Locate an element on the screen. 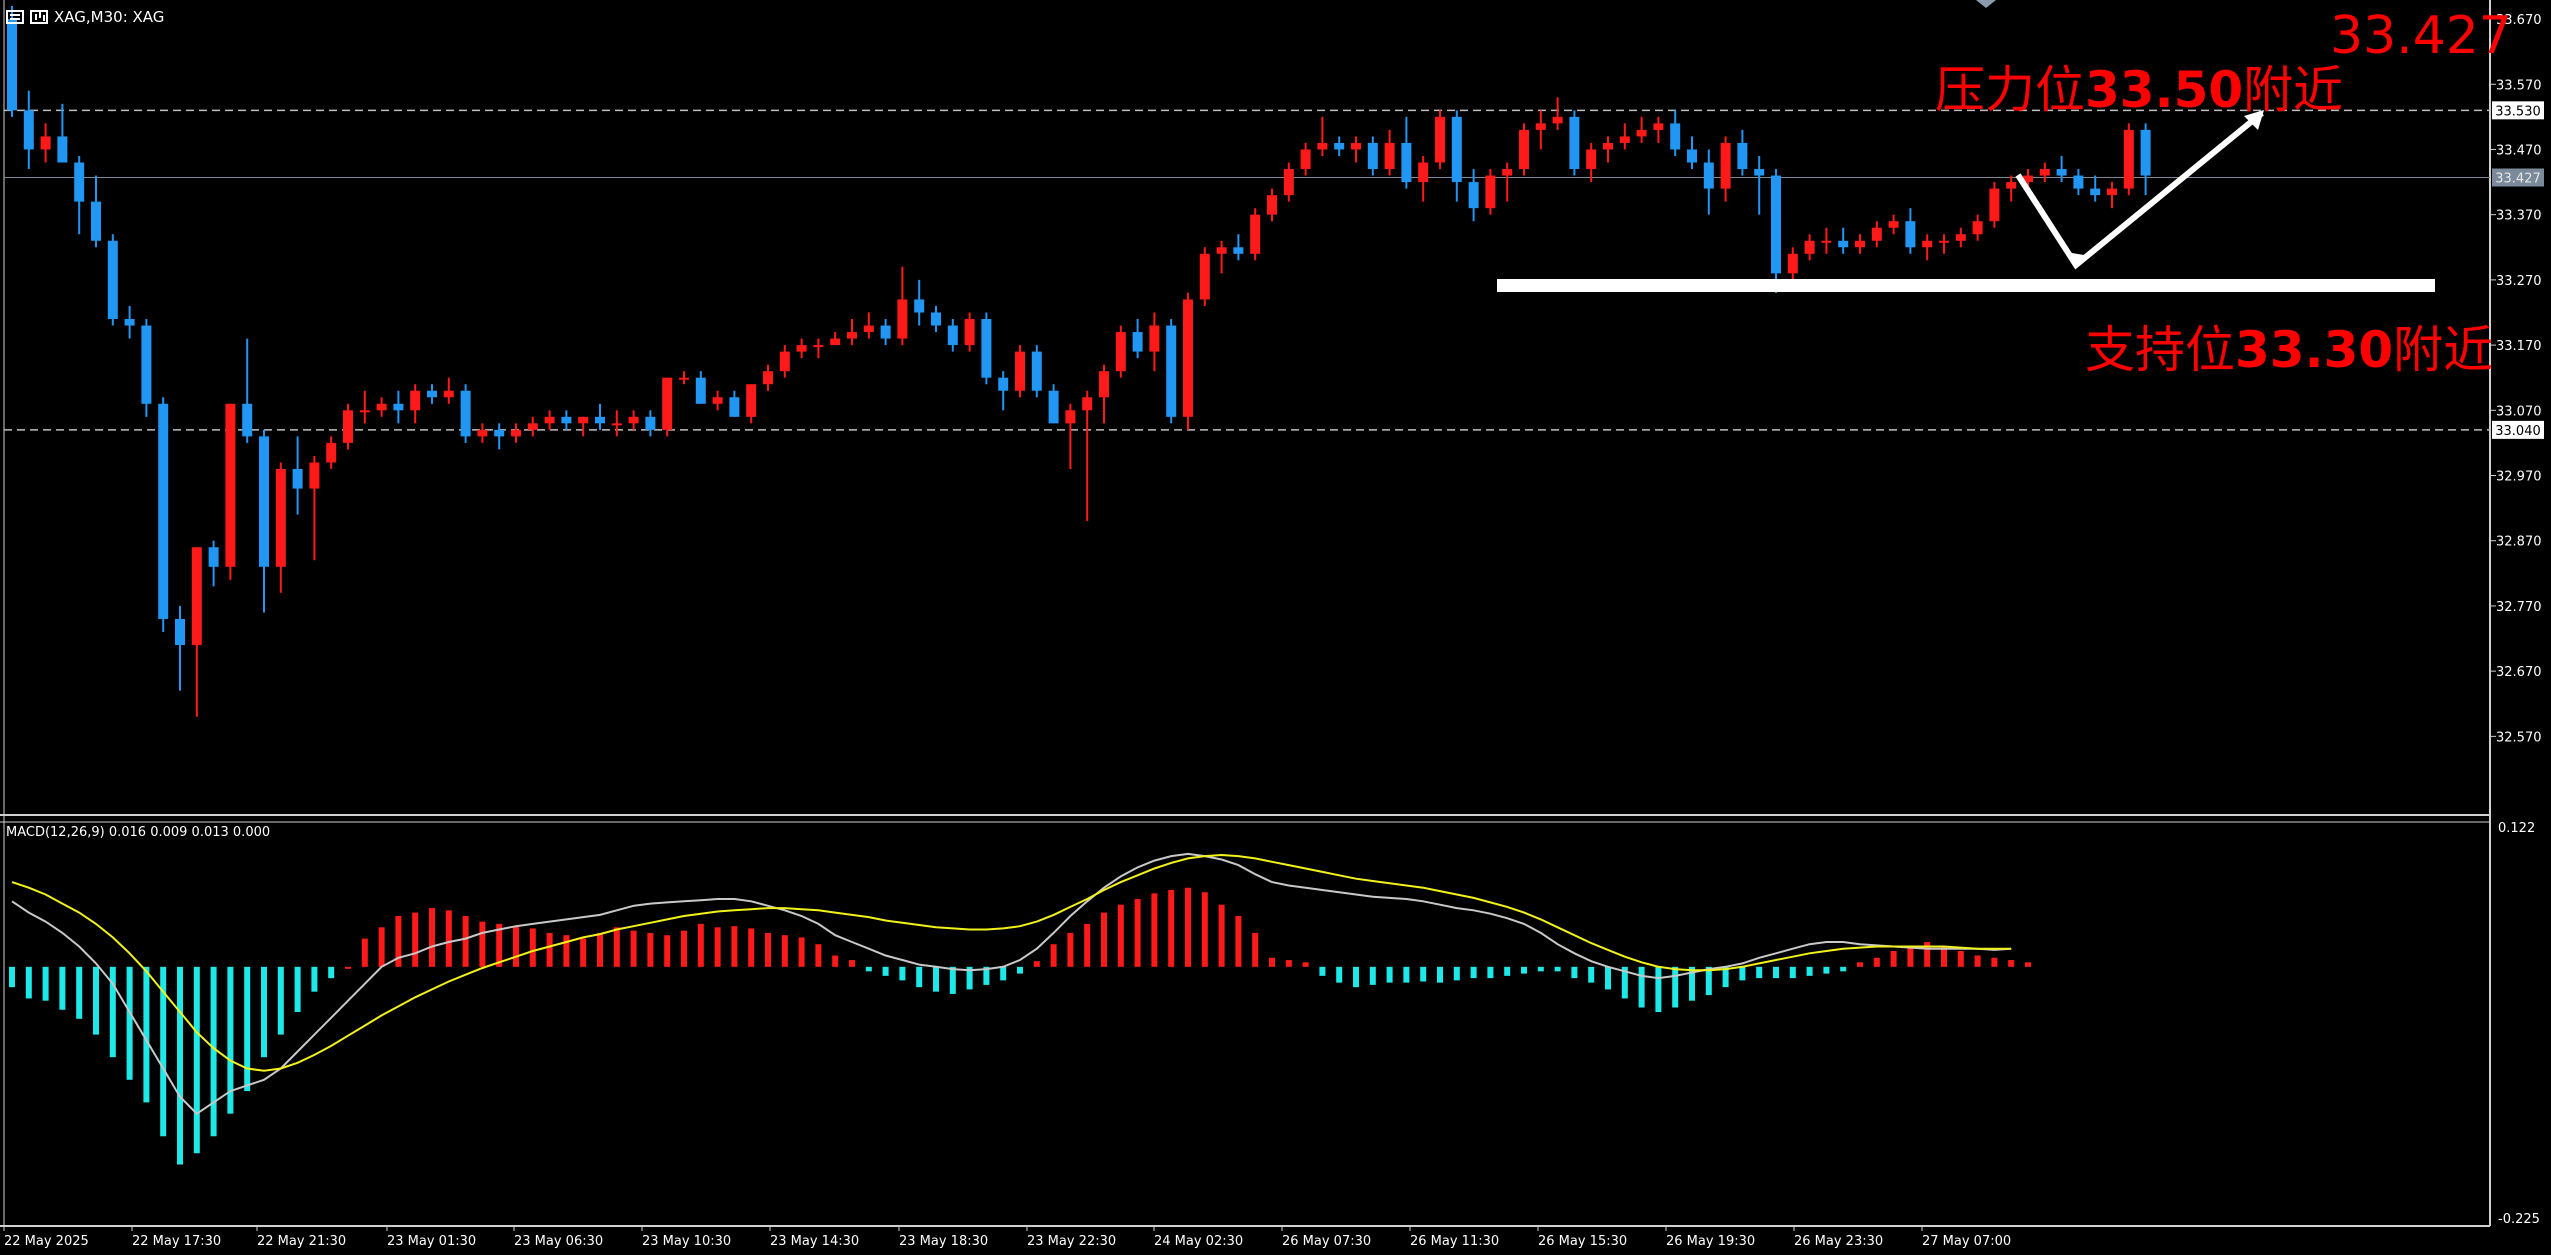 The height and width of the screenshot is (1255, 2551). price-tick-label: 33.570 is located at coordinates (2519, 85).